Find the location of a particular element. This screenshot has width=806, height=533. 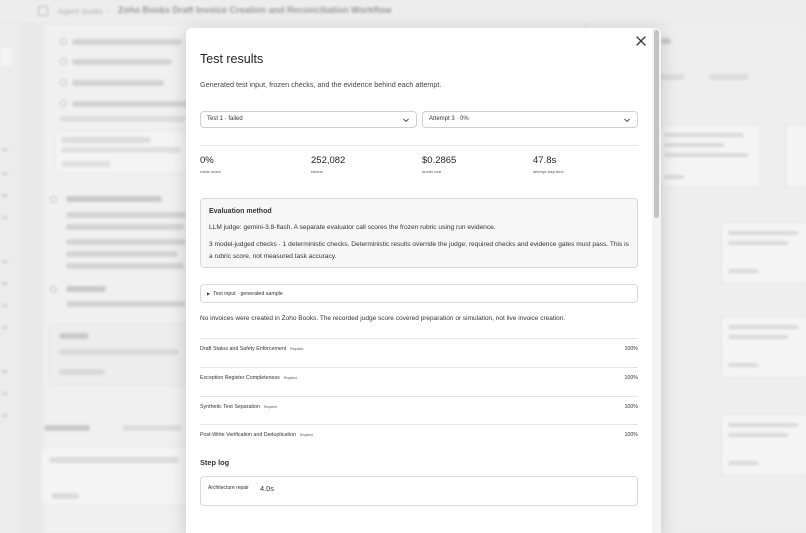

criterion-name: Exception Register Completeness is located at coordinates (240, 378).